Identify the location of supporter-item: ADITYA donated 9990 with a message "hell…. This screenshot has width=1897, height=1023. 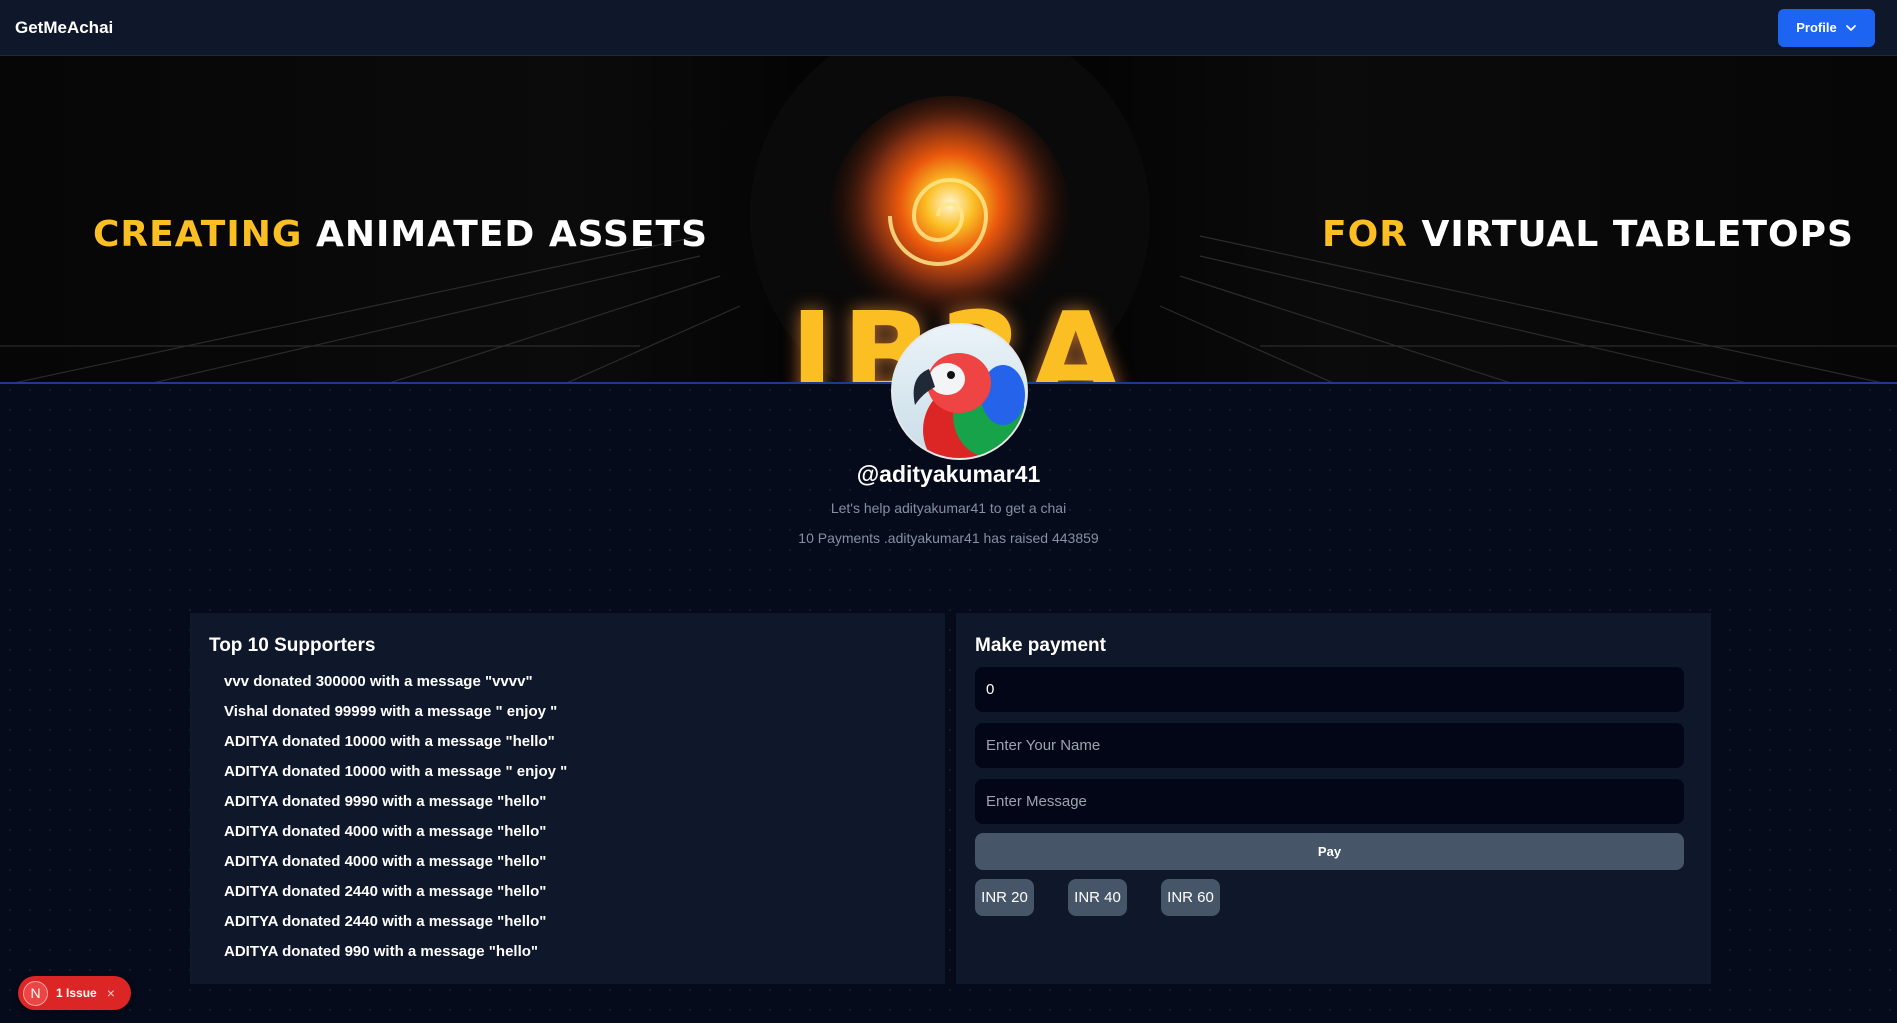
(385, 801).